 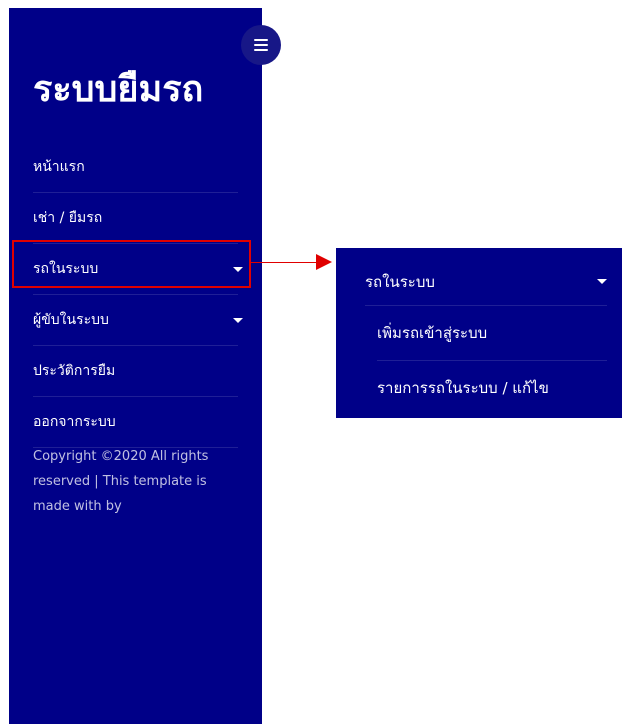 What do you see at coordinates (432, 333) in the screenshot?
I see `submenu-item-label: เพิ่มรถเข้าสู่ระบบ` at bounding box center [432, 333].